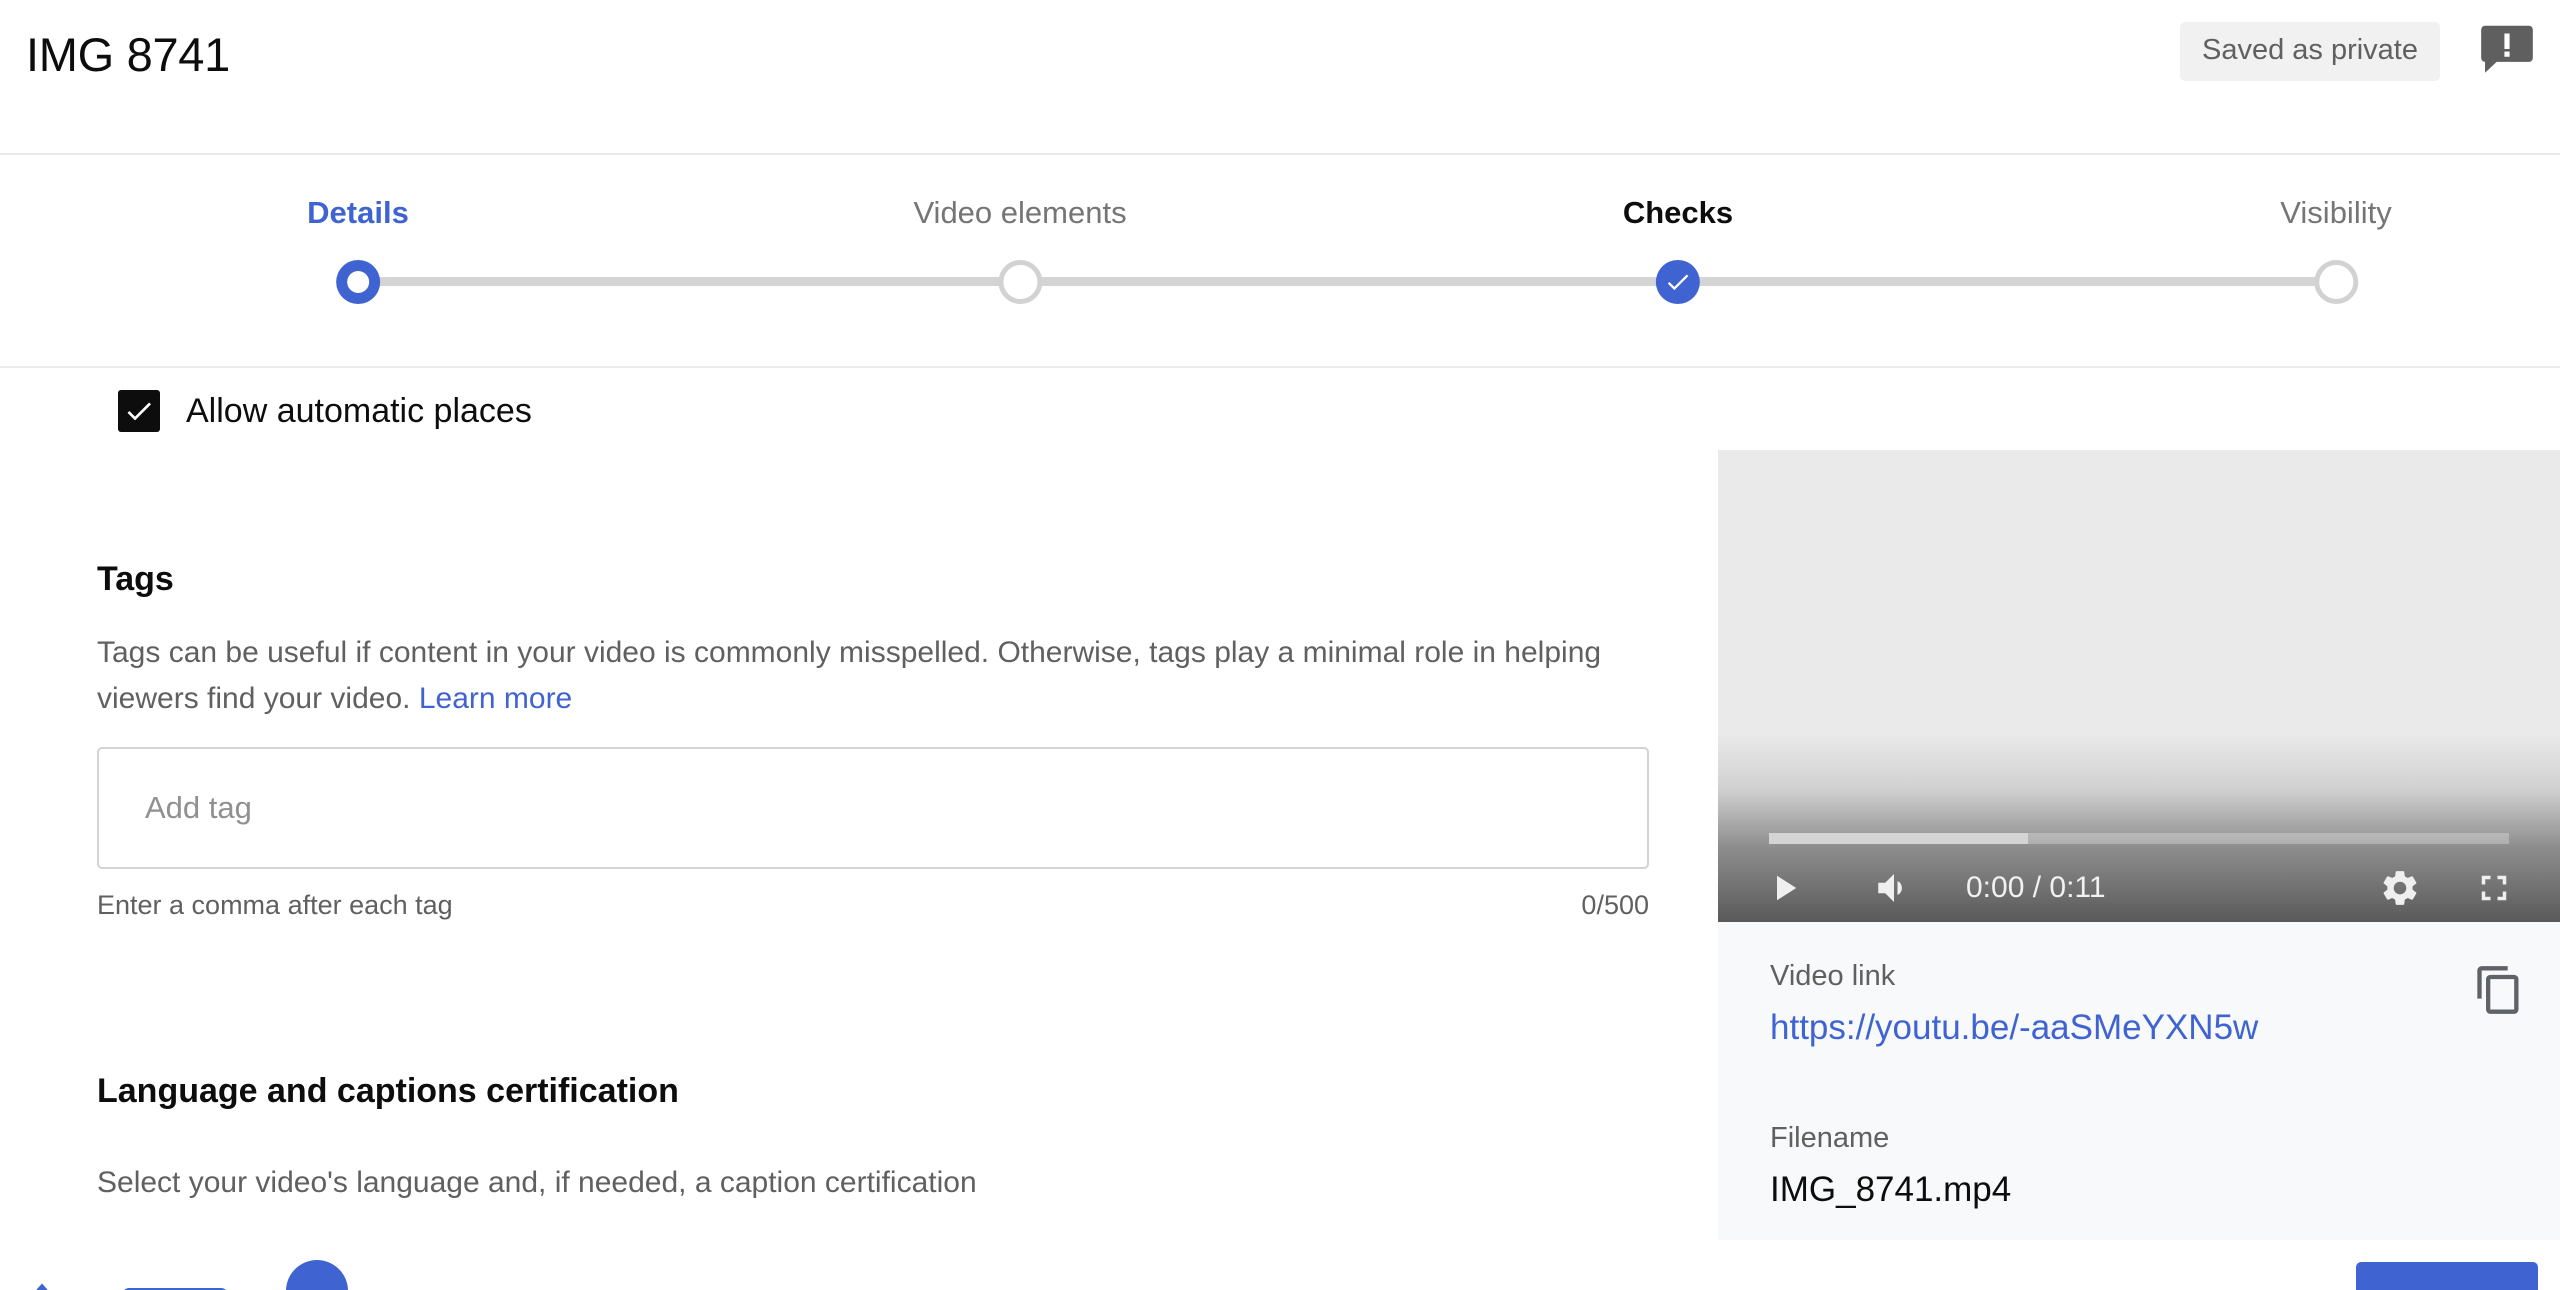 This screenshot has width=2560, height=1290. What do you see at coordinates (1894, 888) in the screenshot?
I see `volume-icon` at bounding box center [1894, 888].